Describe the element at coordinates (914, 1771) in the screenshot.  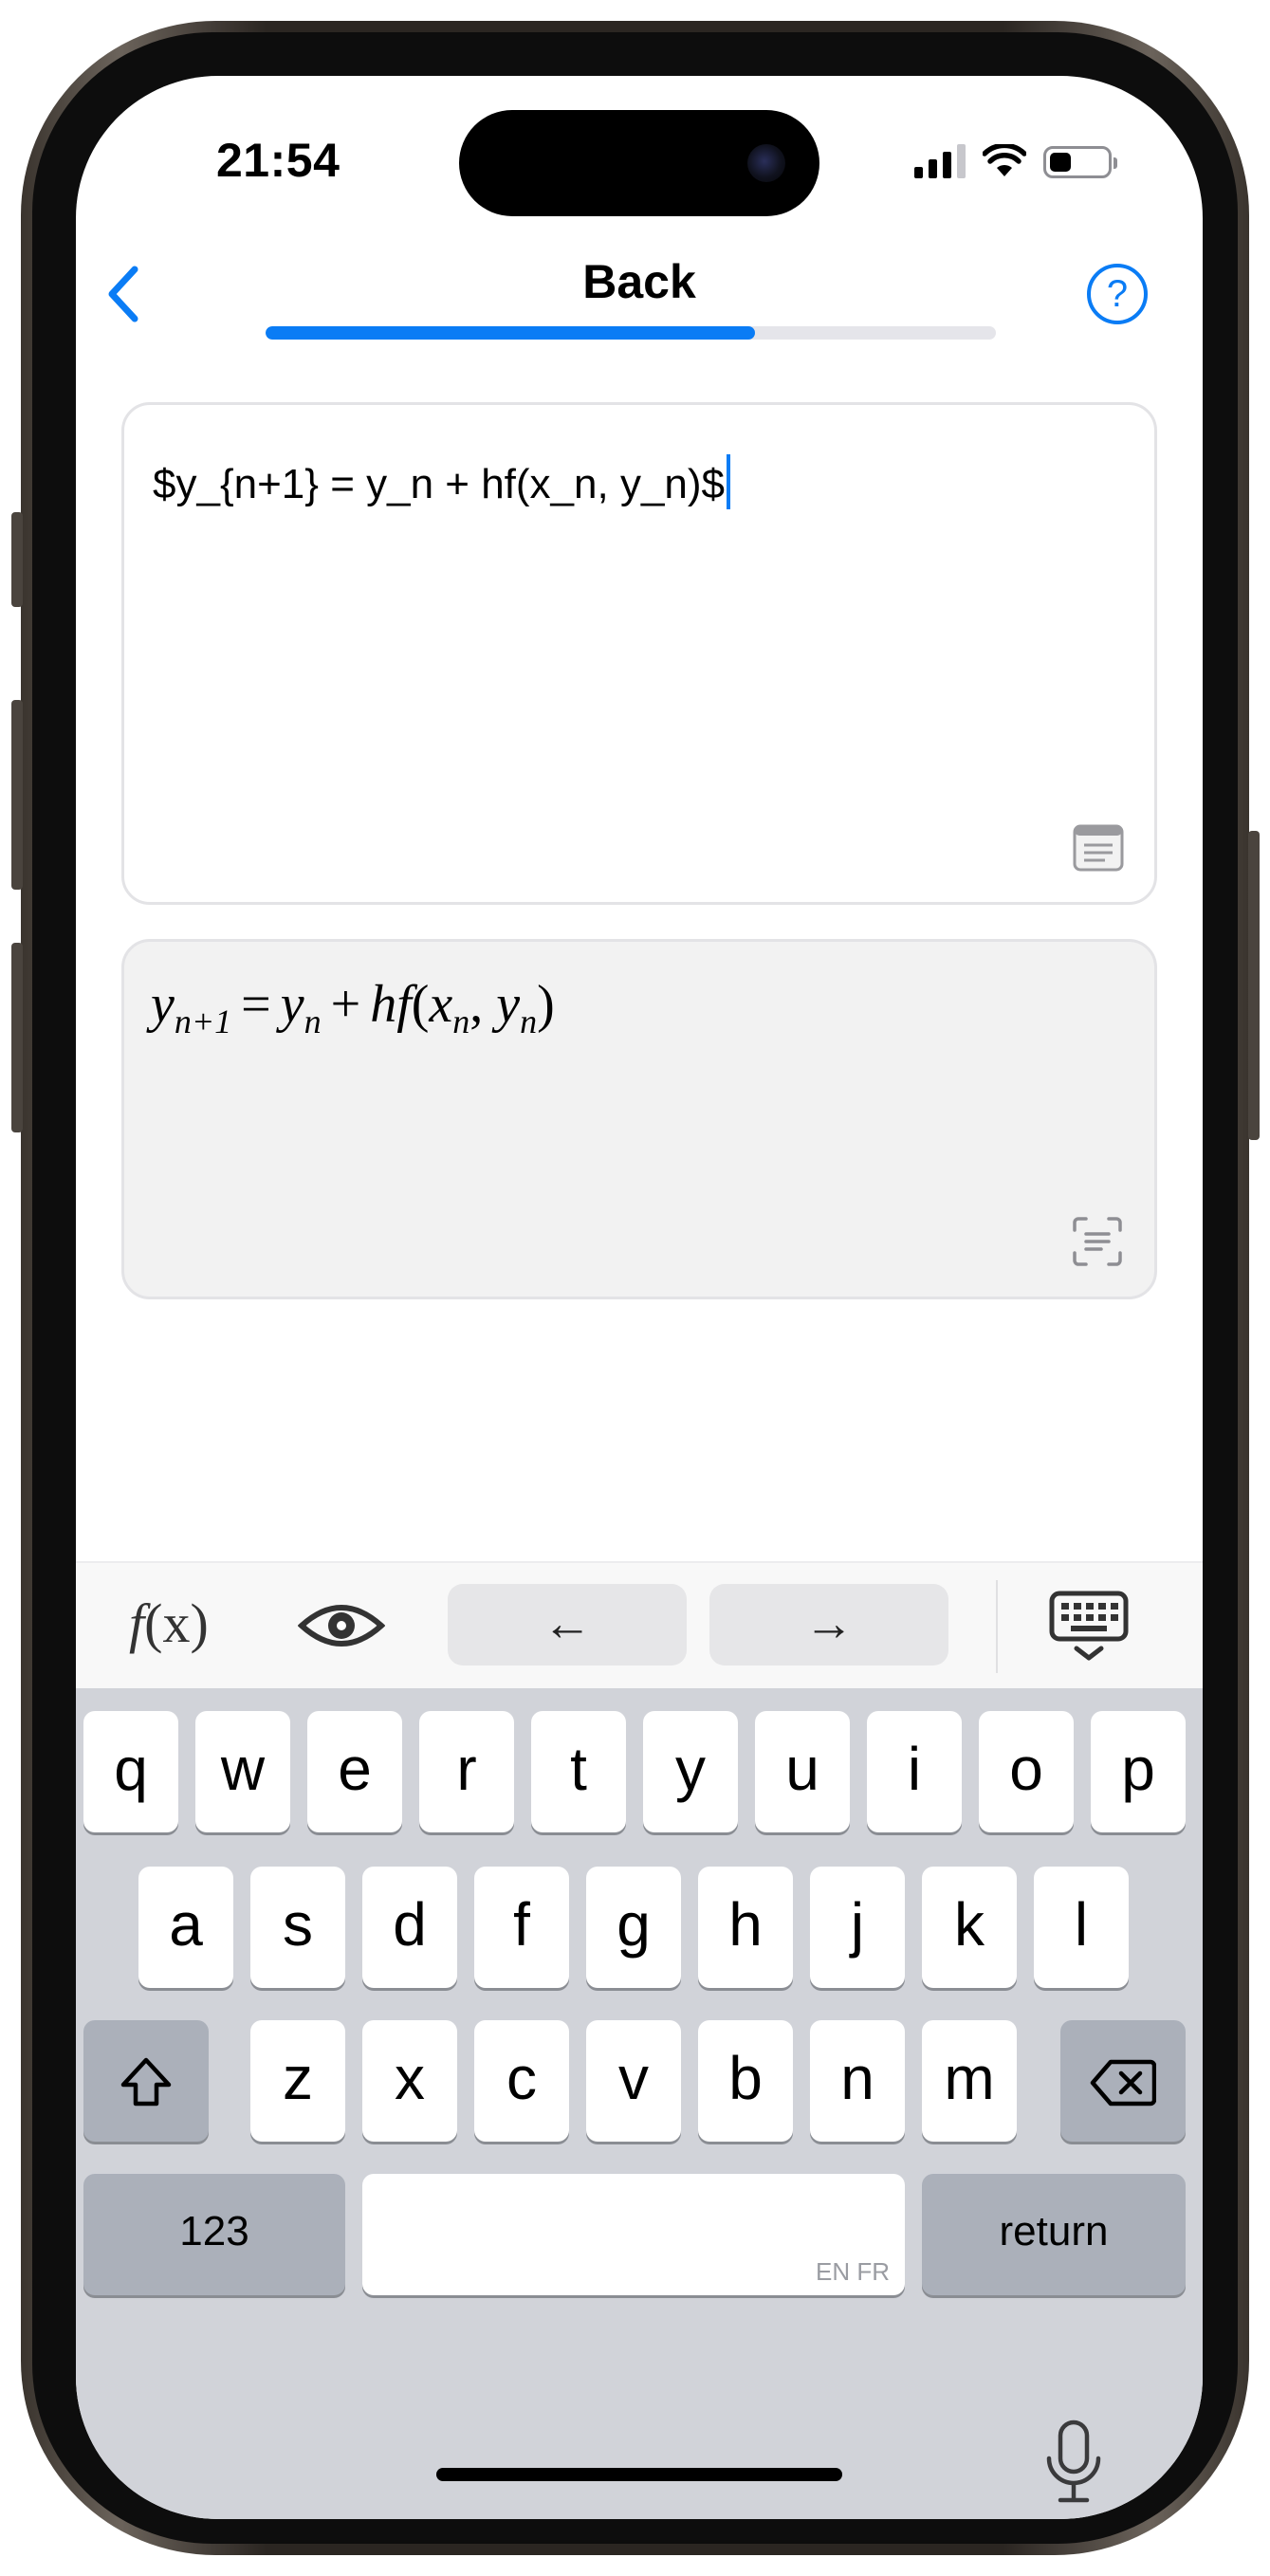
I see `key-i: i` at that location.